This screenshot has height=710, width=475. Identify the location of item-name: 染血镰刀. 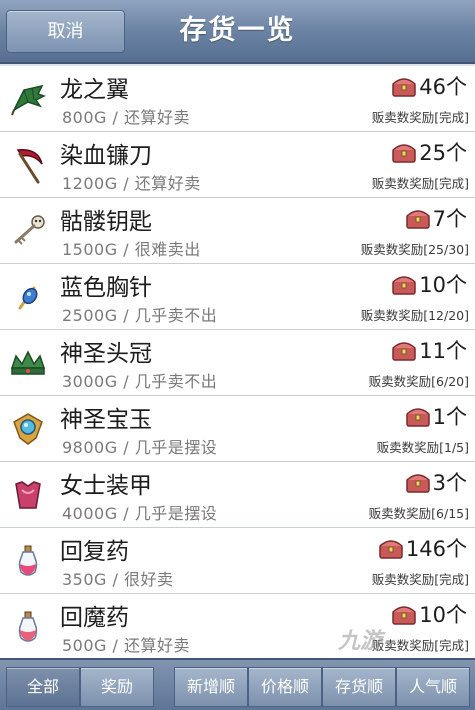
(106, 156).